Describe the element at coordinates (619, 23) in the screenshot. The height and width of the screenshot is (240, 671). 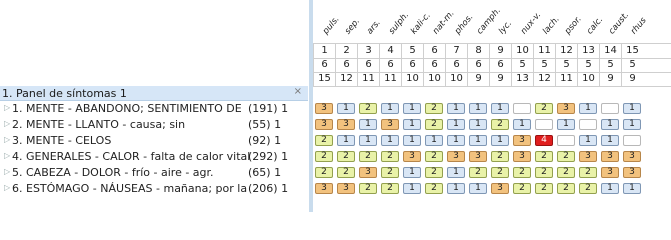
I see `remedy-name: caust.` at that location.